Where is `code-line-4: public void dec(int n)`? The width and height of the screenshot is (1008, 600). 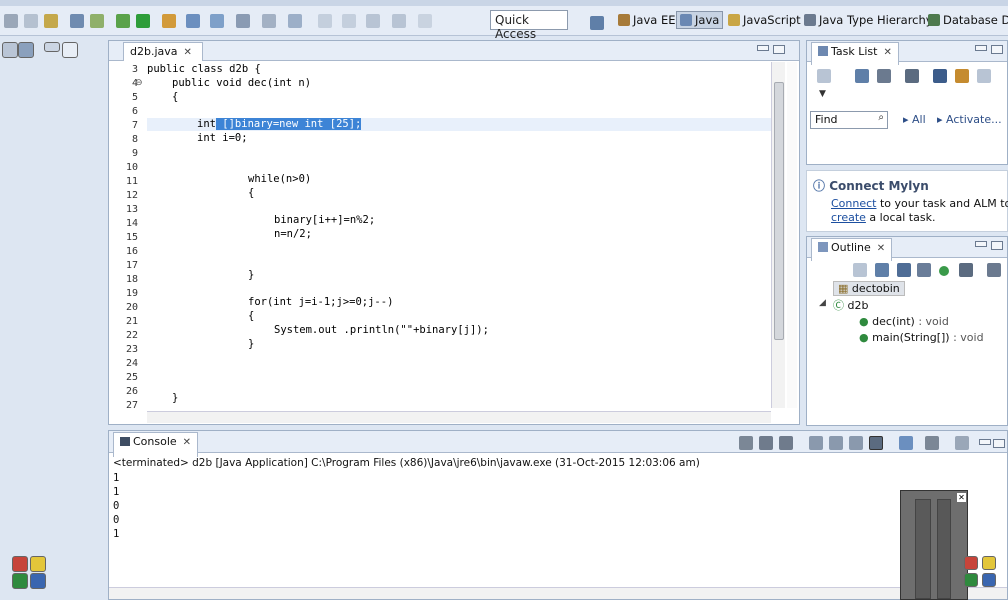 code-line-4: public void dec(int n) is located at coordinates (241, 83).